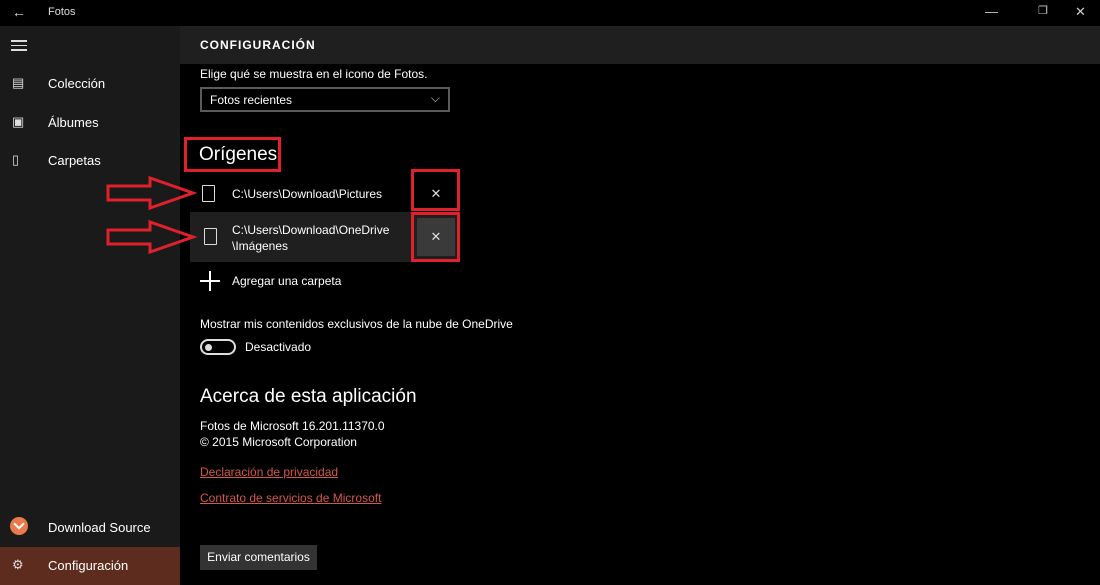 The height and width of the screenshot is (585, 1100). Describe the element at coordinates (18, 564) in the screenshot. I see `gear-icon: ⚙` at that location.